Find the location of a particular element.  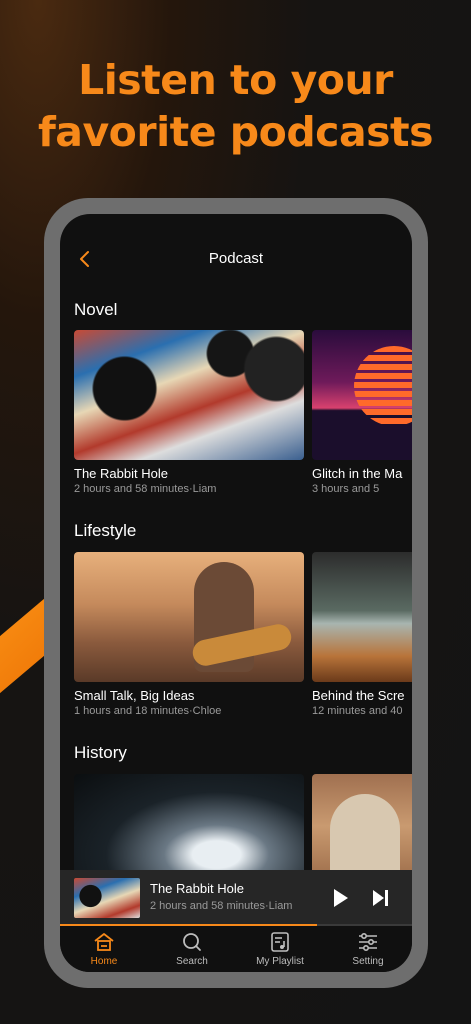

skip-next-button is located at coordinates (380, 898).